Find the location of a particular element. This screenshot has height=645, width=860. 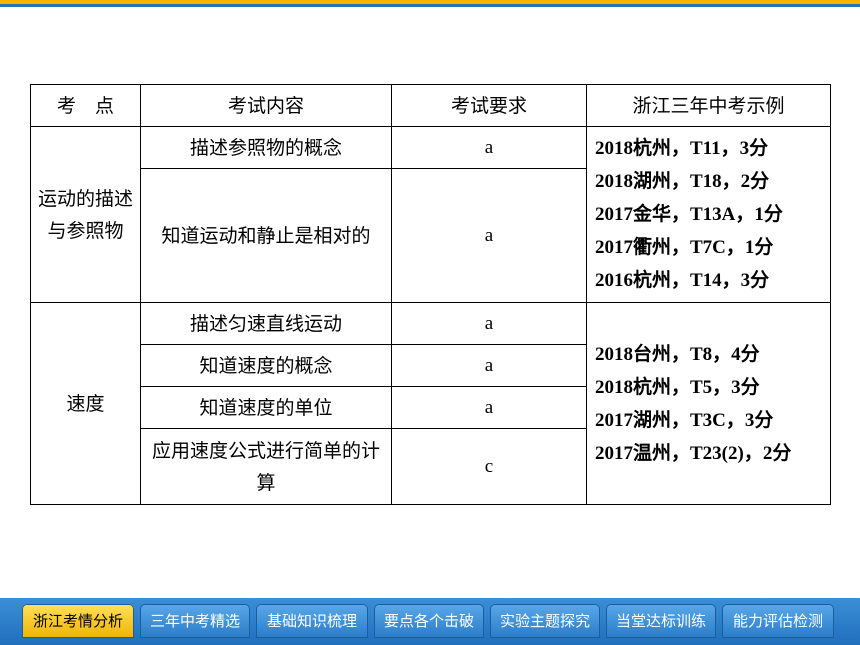

tab-basic-knowledge: 基础知识梳理 is located at coordinates (312, 621).